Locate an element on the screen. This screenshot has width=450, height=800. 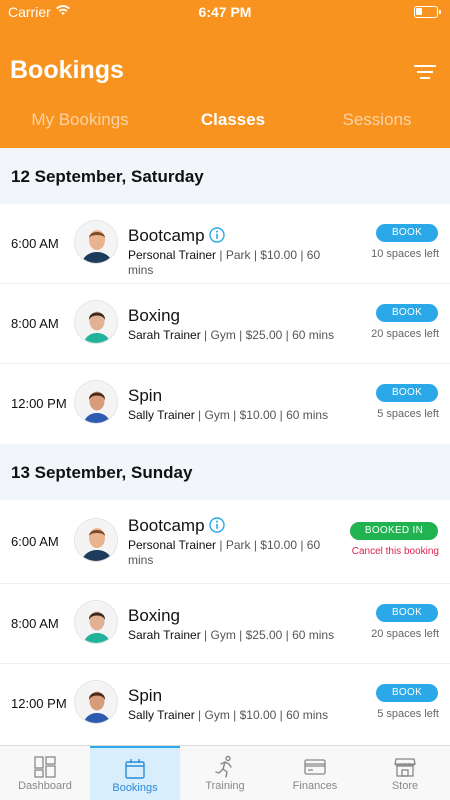
tabbar-training: Training is located at coordinates (225, 773).